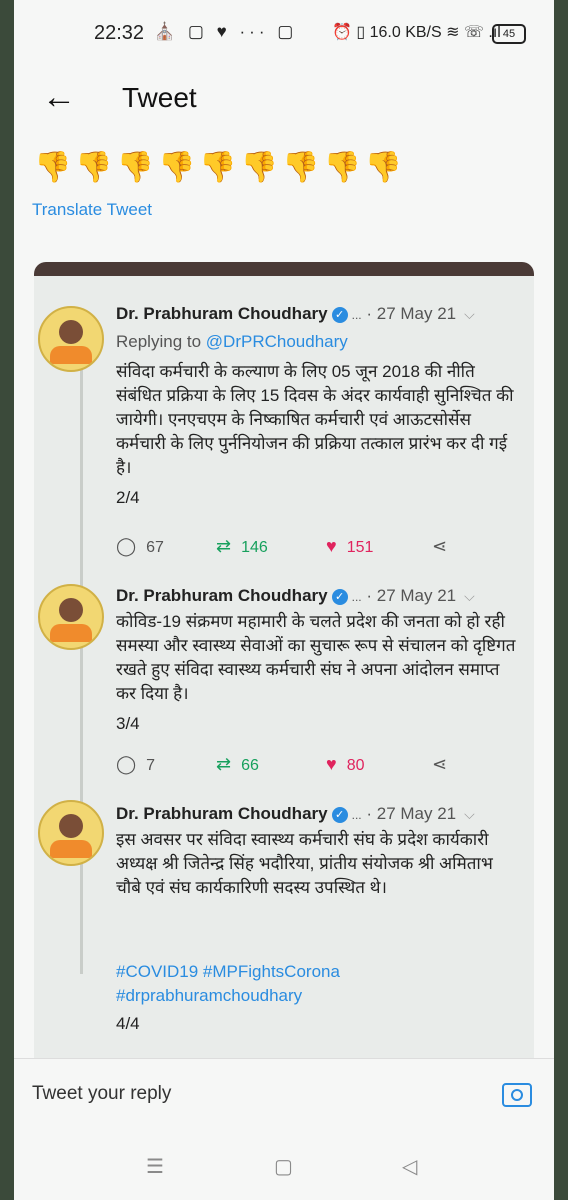 The height and width of the screenshot is (1200, 568). Describe the element at coordinates (128, 497) in the screenshot. I see `thread-count: 2/4` at that location.